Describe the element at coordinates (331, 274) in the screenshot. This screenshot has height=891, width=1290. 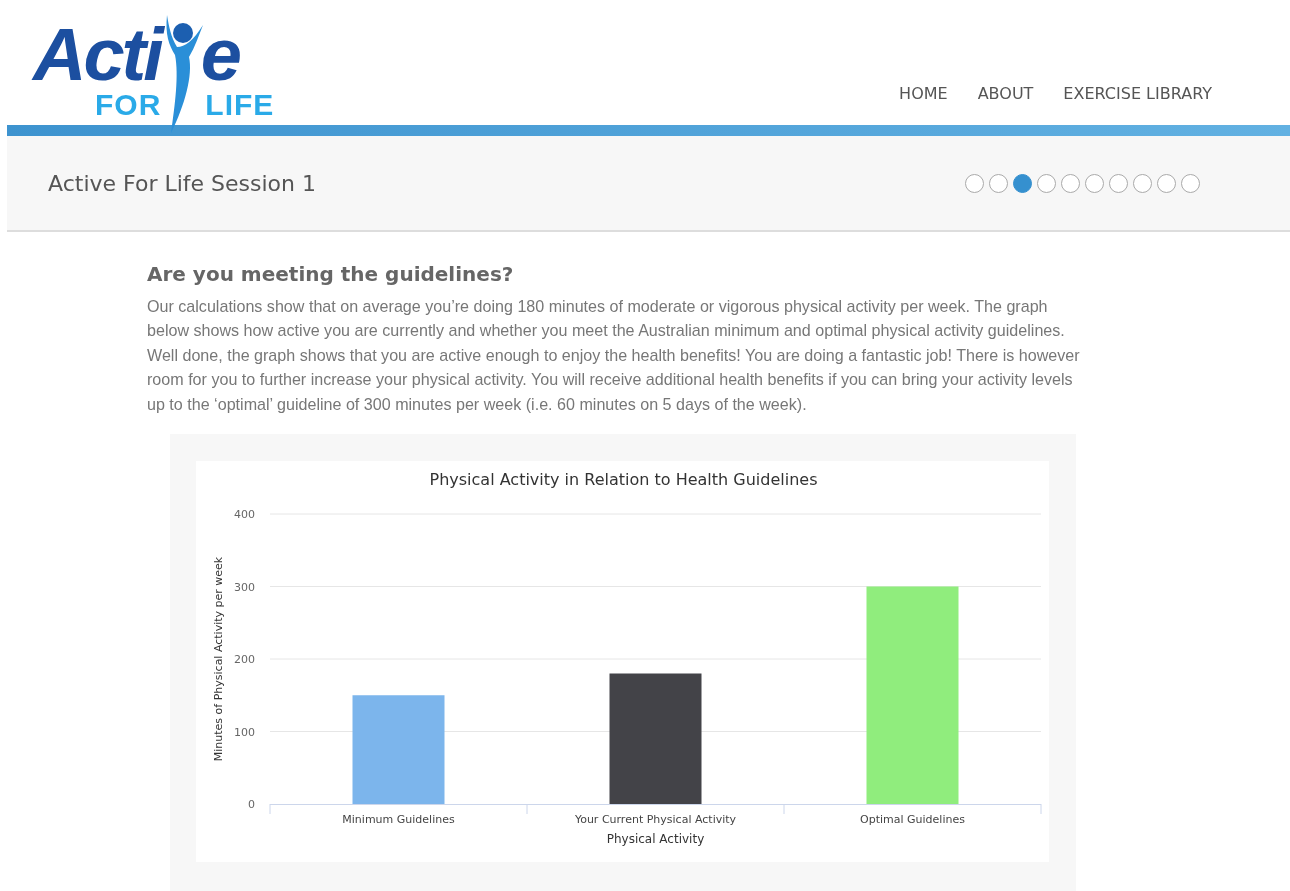
I see `section-heading: Are you meeting the guidelines?` at that location.